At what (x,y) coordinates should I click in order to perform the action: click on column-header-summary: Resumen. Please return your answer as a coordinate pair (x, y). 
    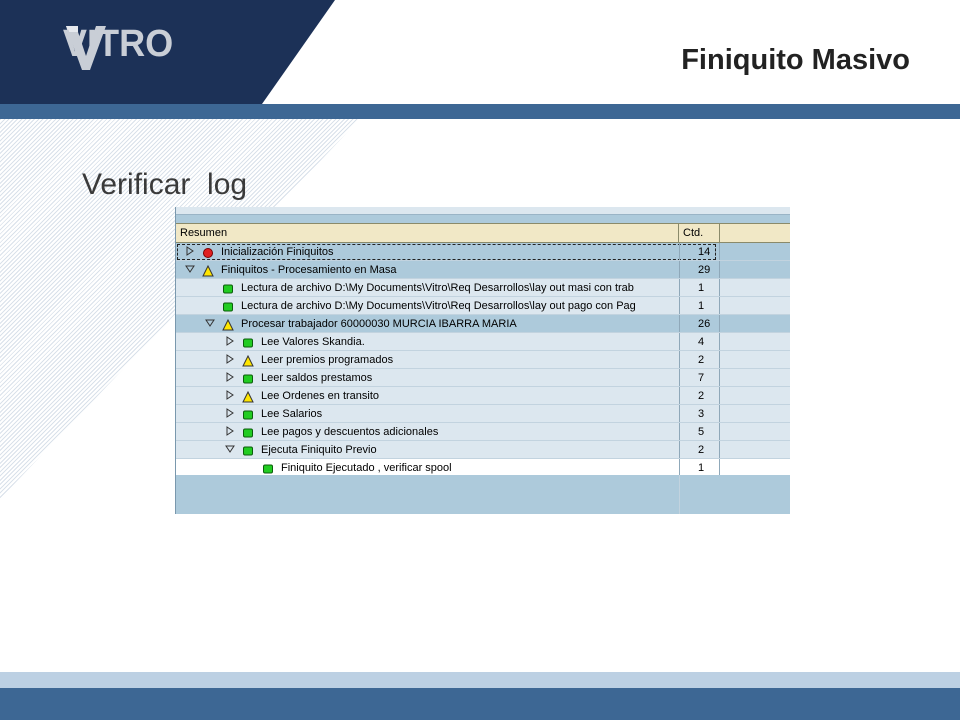
    Looking at the image, I should click on (427, 233).